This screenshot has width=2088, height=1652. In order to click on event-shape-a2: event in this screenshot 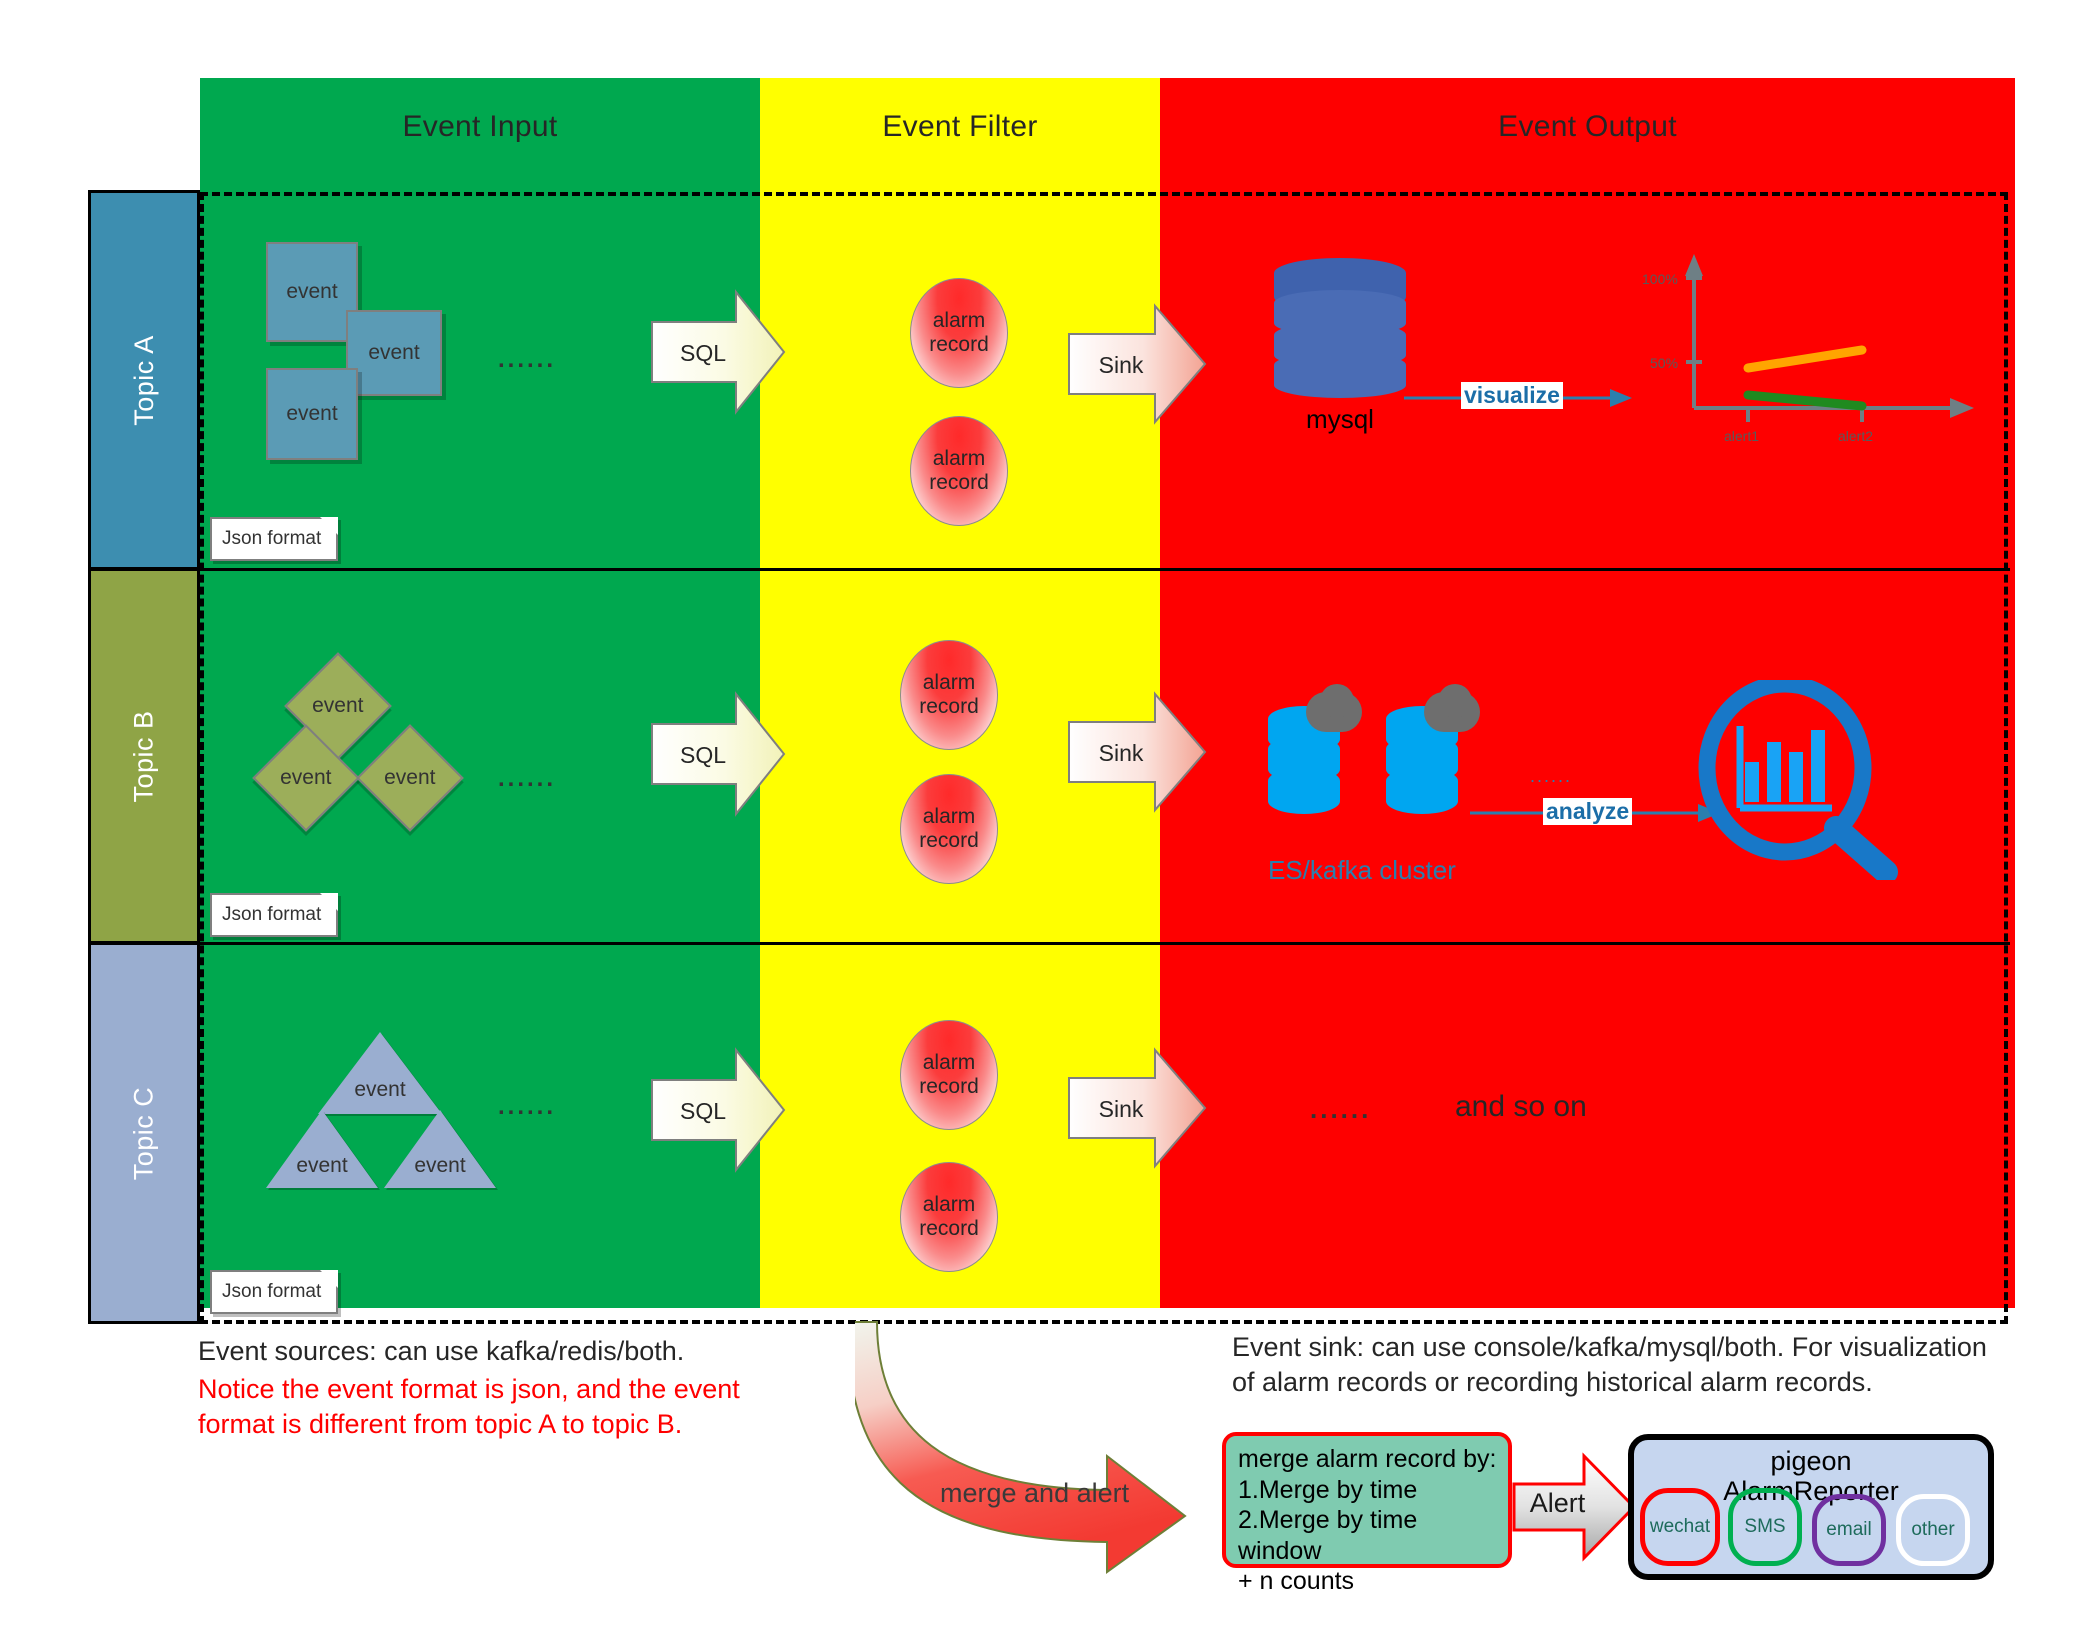, I will do `click(394, 353)`.